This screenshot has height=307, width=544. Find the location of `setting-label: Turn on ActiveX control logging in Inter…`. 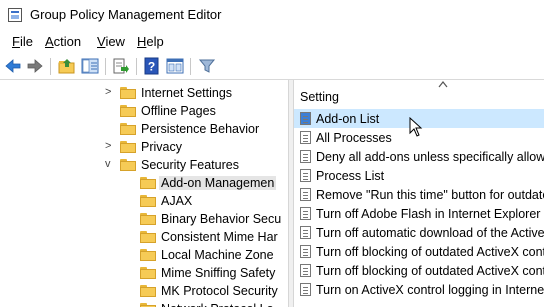

setting-label: Turn on ActiveX control logging in Inter… is located at coordinates (430, 290).